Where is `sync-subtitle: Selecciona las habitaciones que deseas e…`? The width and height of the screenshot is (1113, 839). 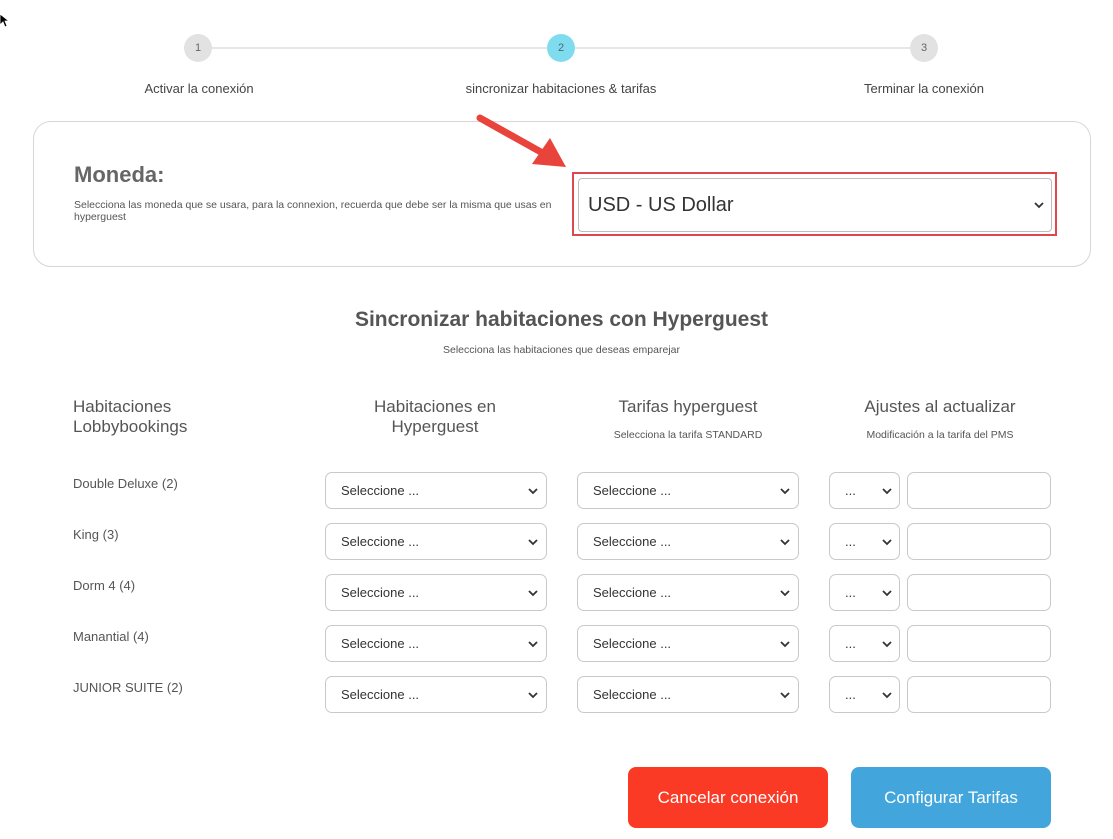
sync-subtitle: Selecciona las habitaciones que deseas e… is located at coordinates (561, 350).